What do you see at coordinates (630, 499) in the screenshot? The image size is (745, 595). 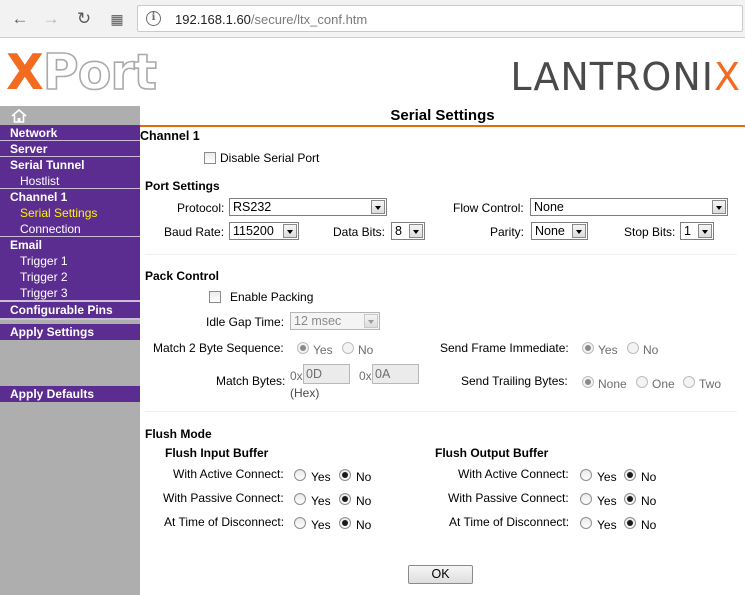 I see `output-passive-no-radio` at bounding box center [630, 499].